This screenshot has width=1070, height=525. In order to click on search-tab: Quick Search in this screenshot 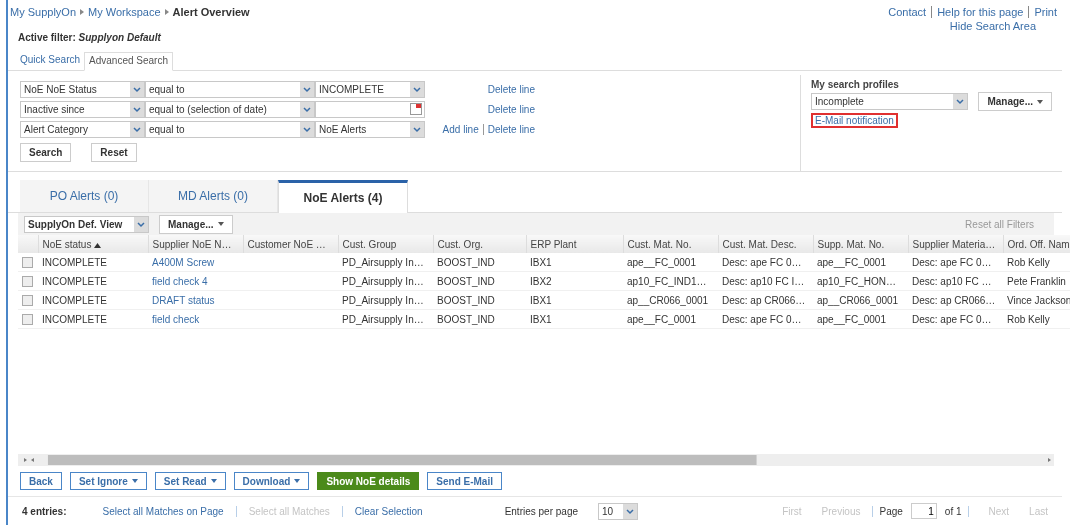, I will do `click(50, 61)`.